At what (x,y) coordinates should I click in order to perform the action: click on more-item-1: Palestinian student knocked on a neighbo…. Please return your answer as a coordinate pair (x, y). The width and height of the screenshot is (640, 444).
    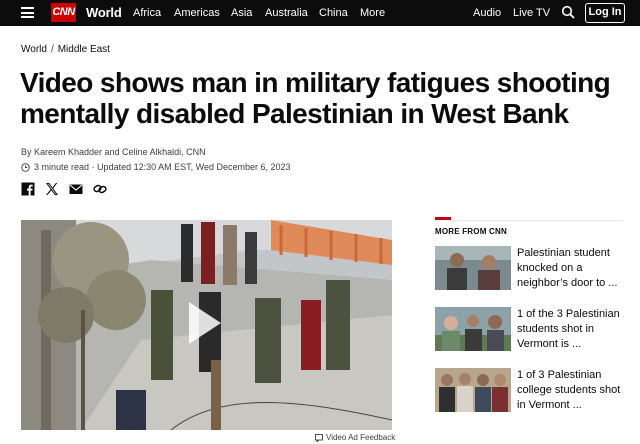
    Looking at the image, I should click on (529, 269).